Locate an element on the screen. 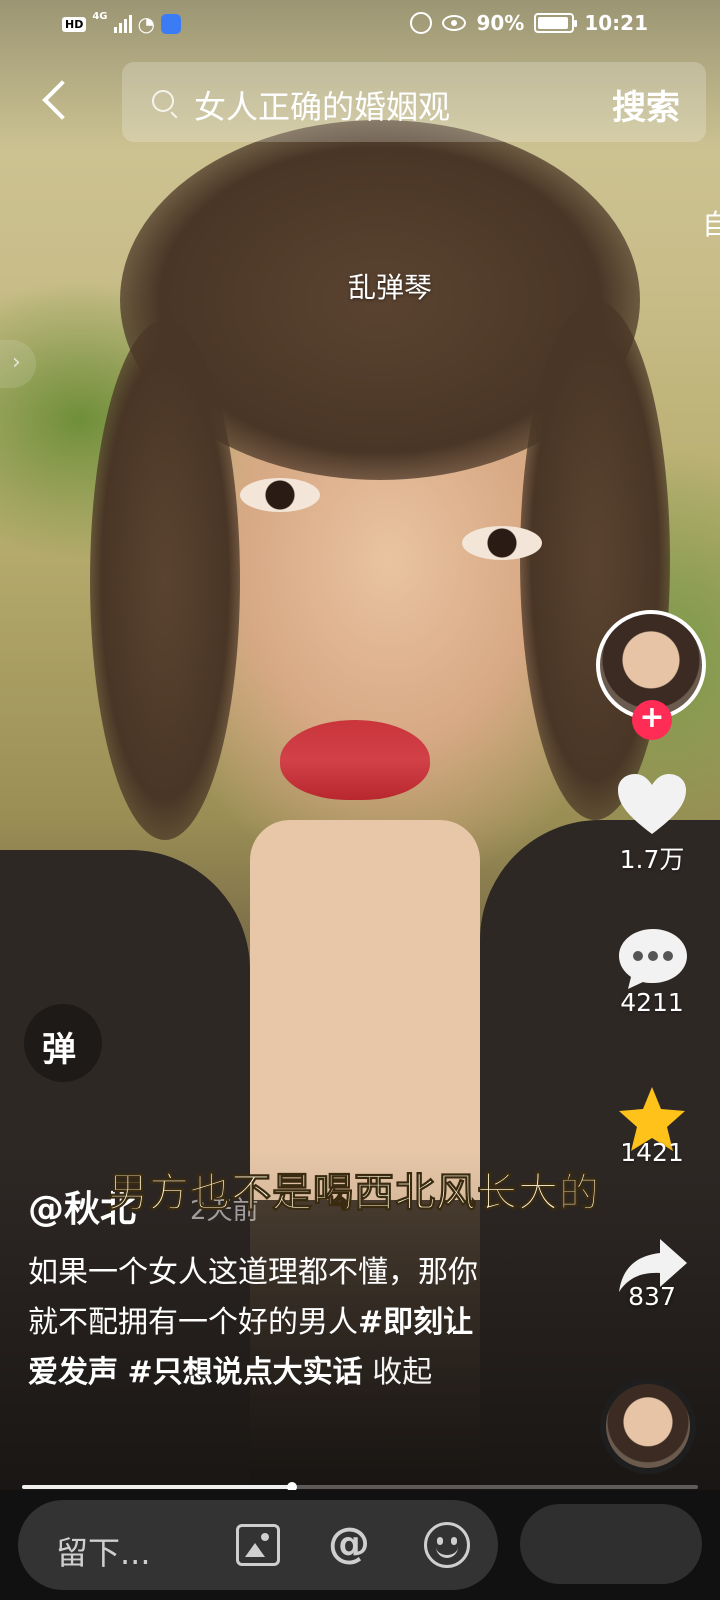  comment-input: 留下... @ is located at coordinates (258, 1545).